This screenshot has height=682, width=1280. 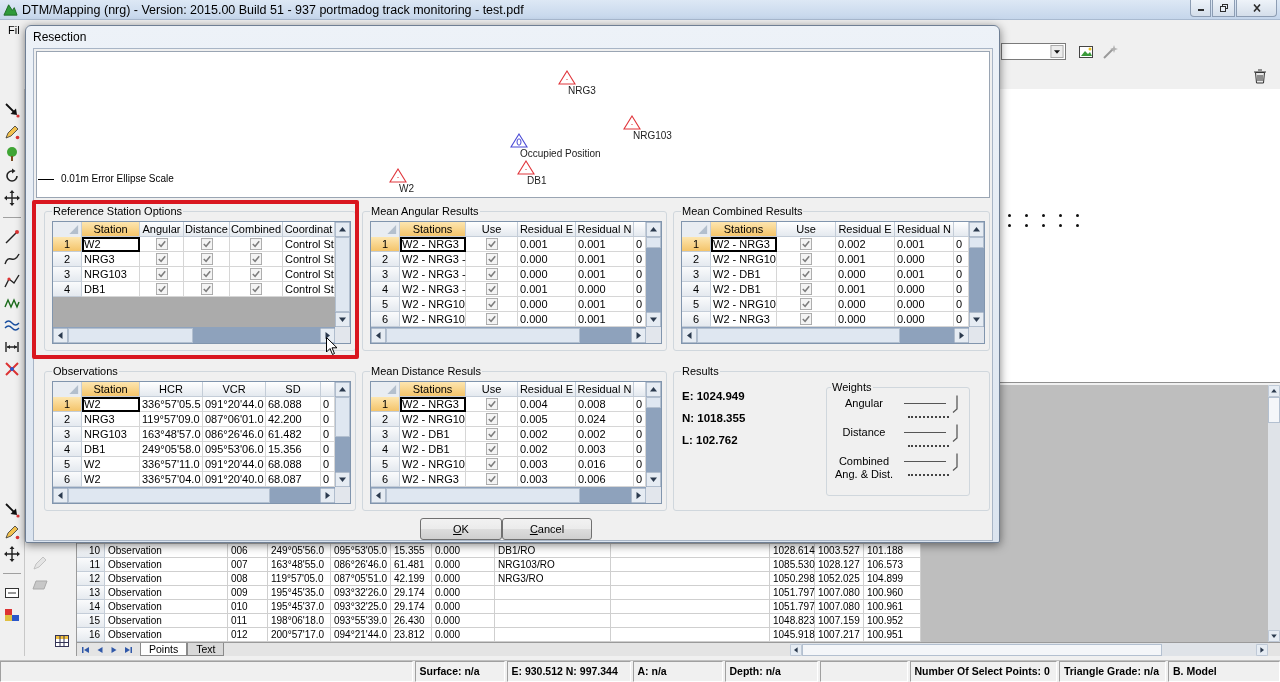 What do you see at coordinates (91, 621) in the screenshot?
I see `row-number: 15` at bounding box center [91, 621].